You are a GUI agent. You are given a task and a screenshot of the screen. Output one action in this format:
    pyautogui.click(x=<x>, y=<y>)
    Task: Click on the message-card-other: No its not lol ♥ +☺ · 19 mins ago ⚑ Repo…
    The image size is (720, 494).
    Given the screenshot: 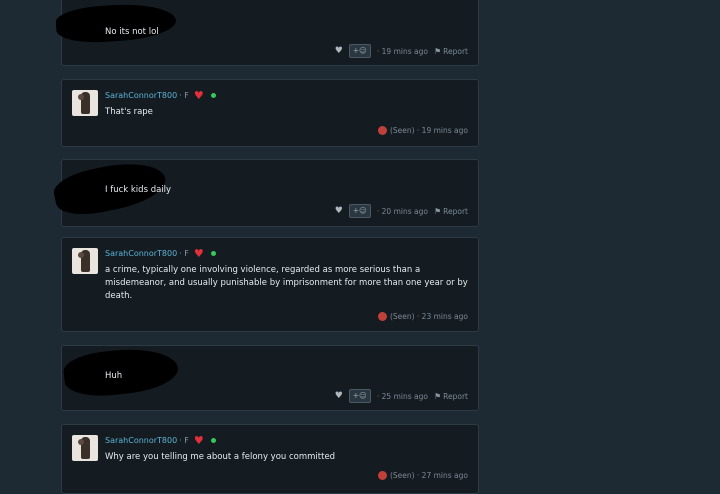 What is the action you would take?
    pyautogui.click(x=266, y=33)
    